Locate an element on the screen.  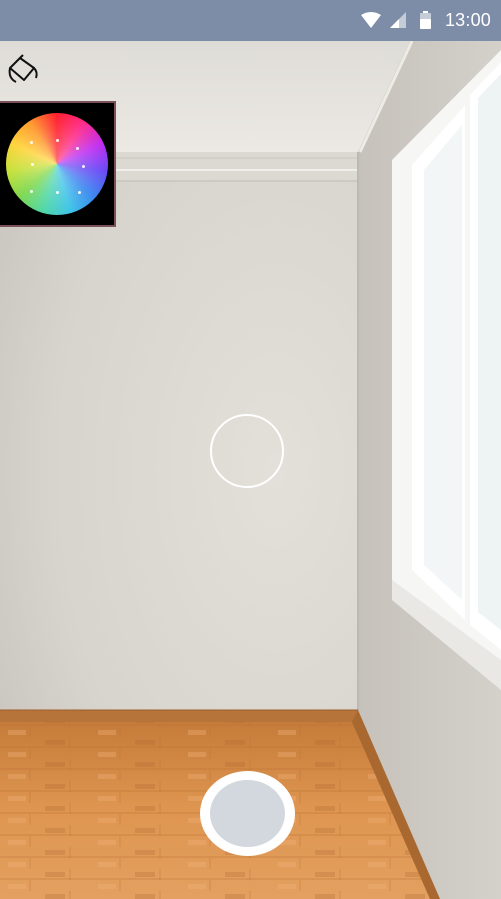
battery-icon is located at coordinates (425, 20).